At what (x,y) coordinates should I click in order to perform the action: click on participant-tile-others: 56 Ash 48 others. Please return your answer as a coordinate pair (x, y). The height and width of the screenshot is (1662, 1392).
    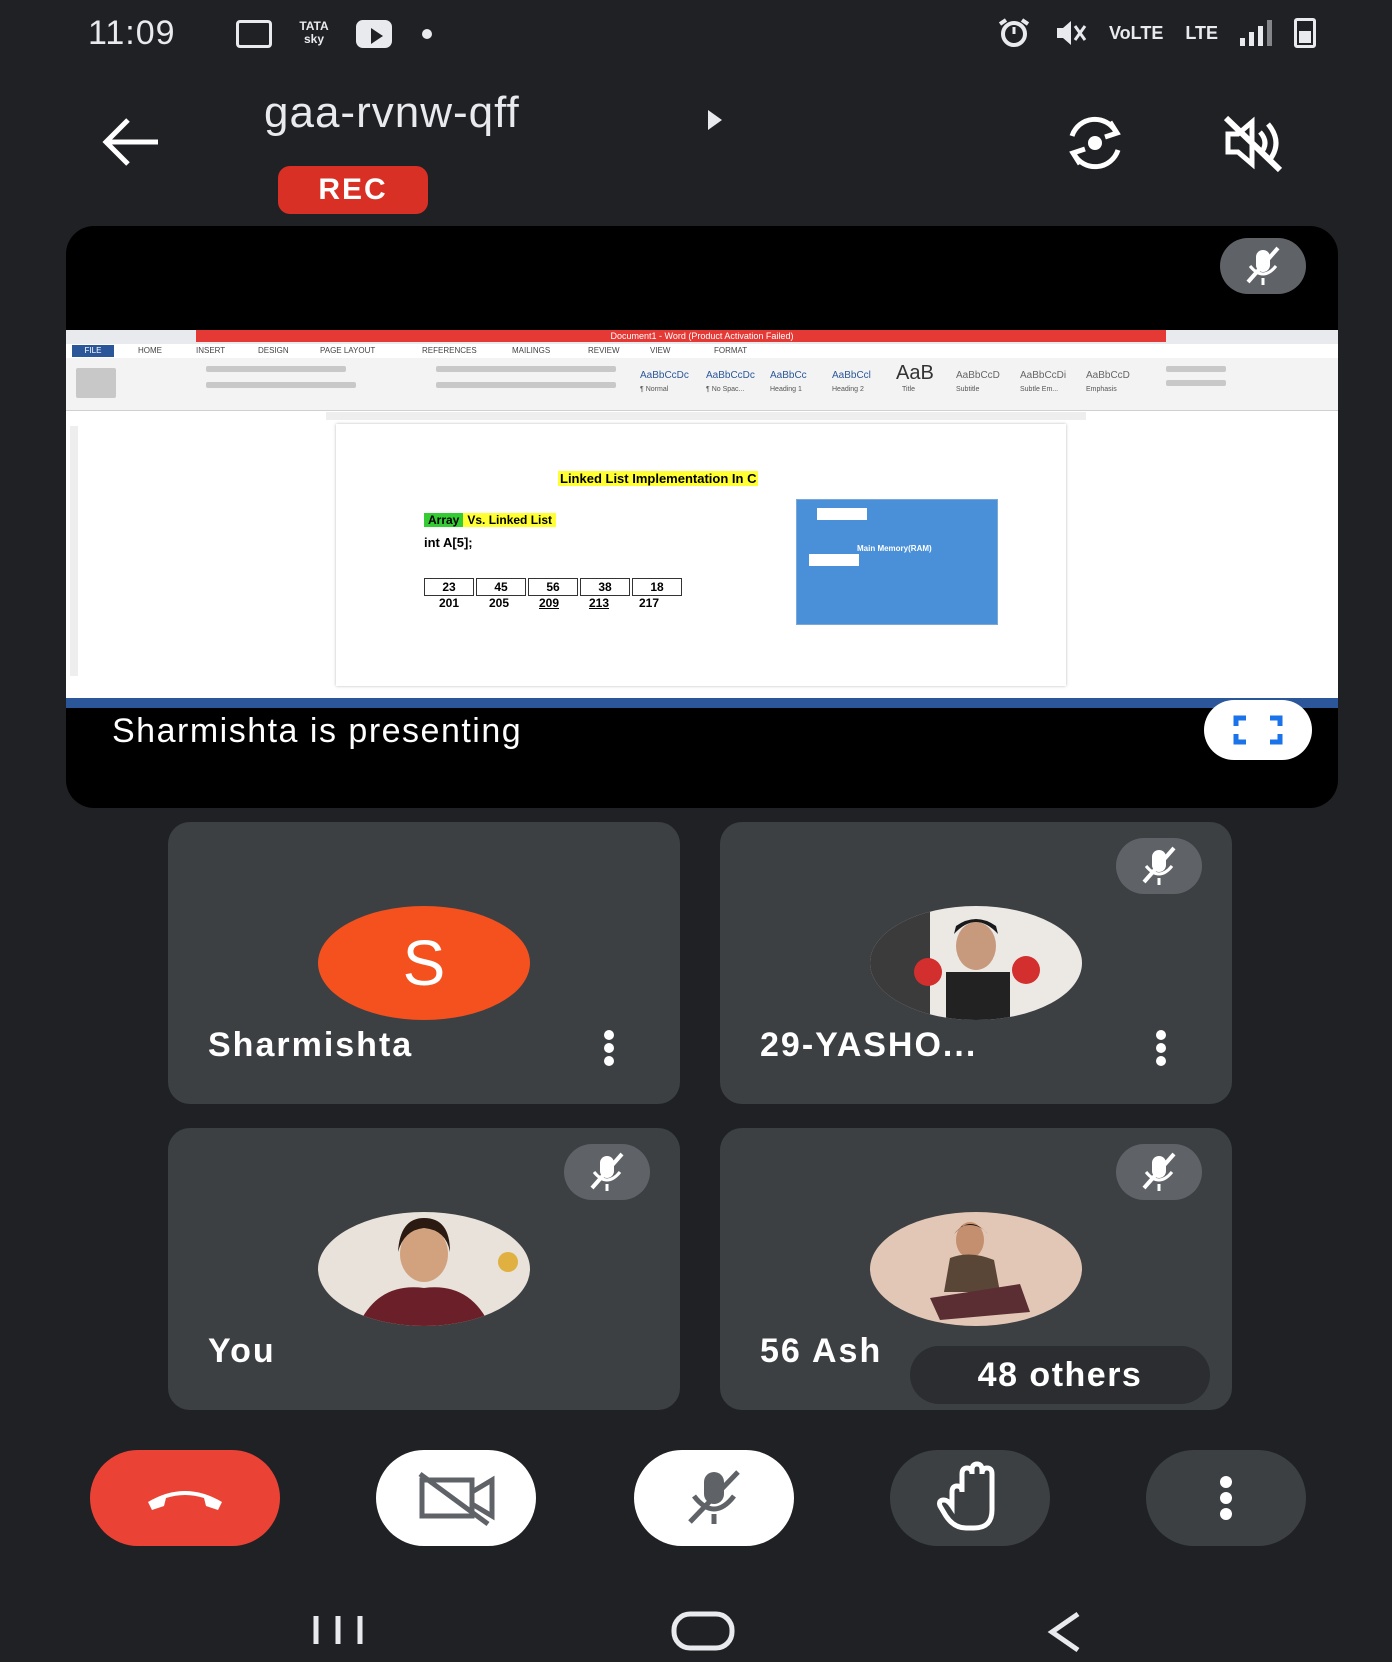
    Looking at the image, I should click on (976, 1269).